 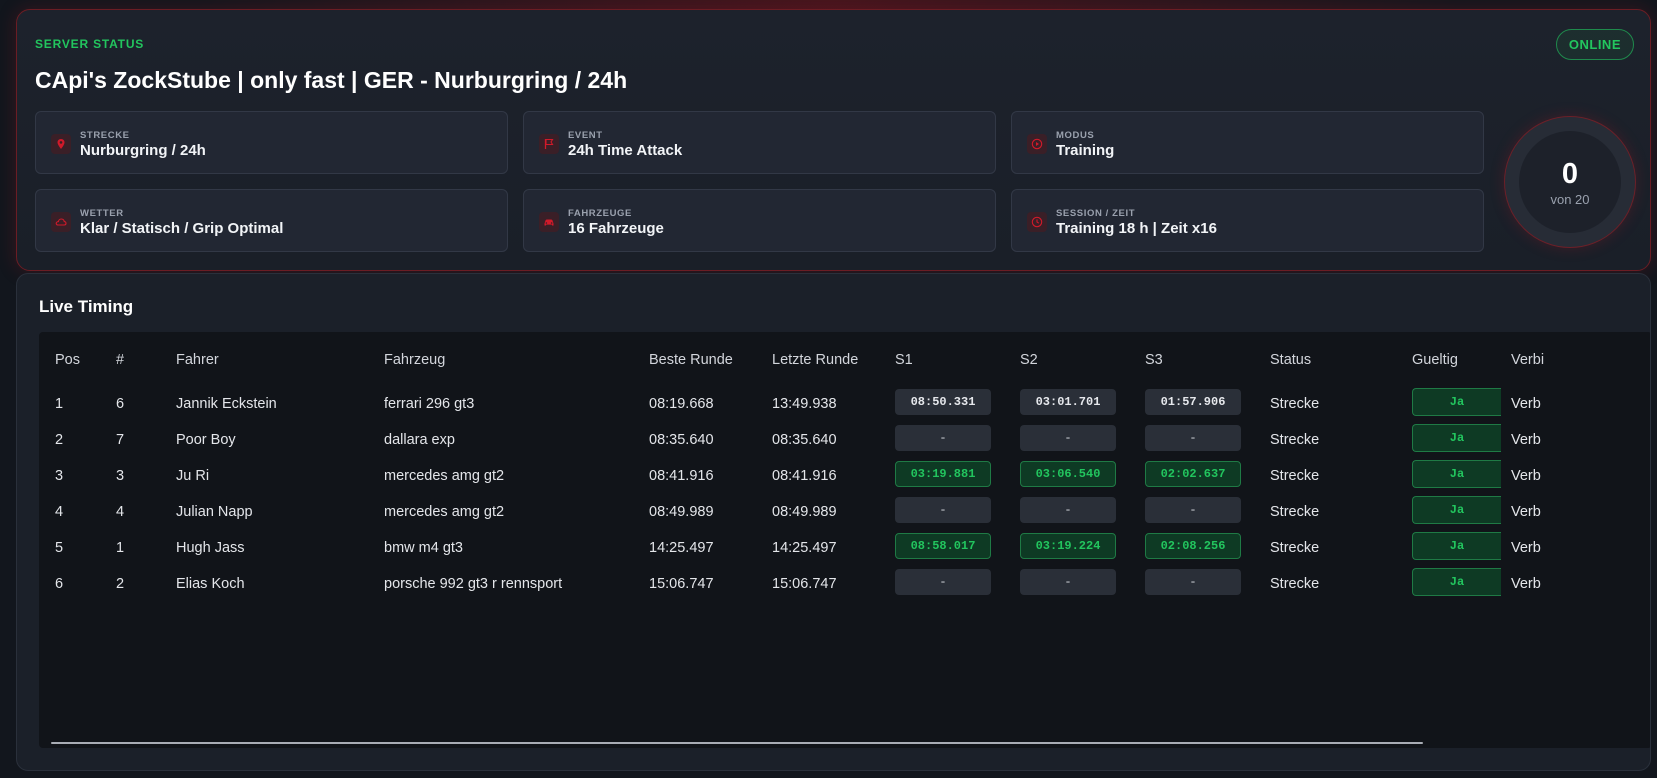 What do you see at coordinates (120, 476) in the screenshot?
I see `cell-num: 3` at bounding box center [120, 476].